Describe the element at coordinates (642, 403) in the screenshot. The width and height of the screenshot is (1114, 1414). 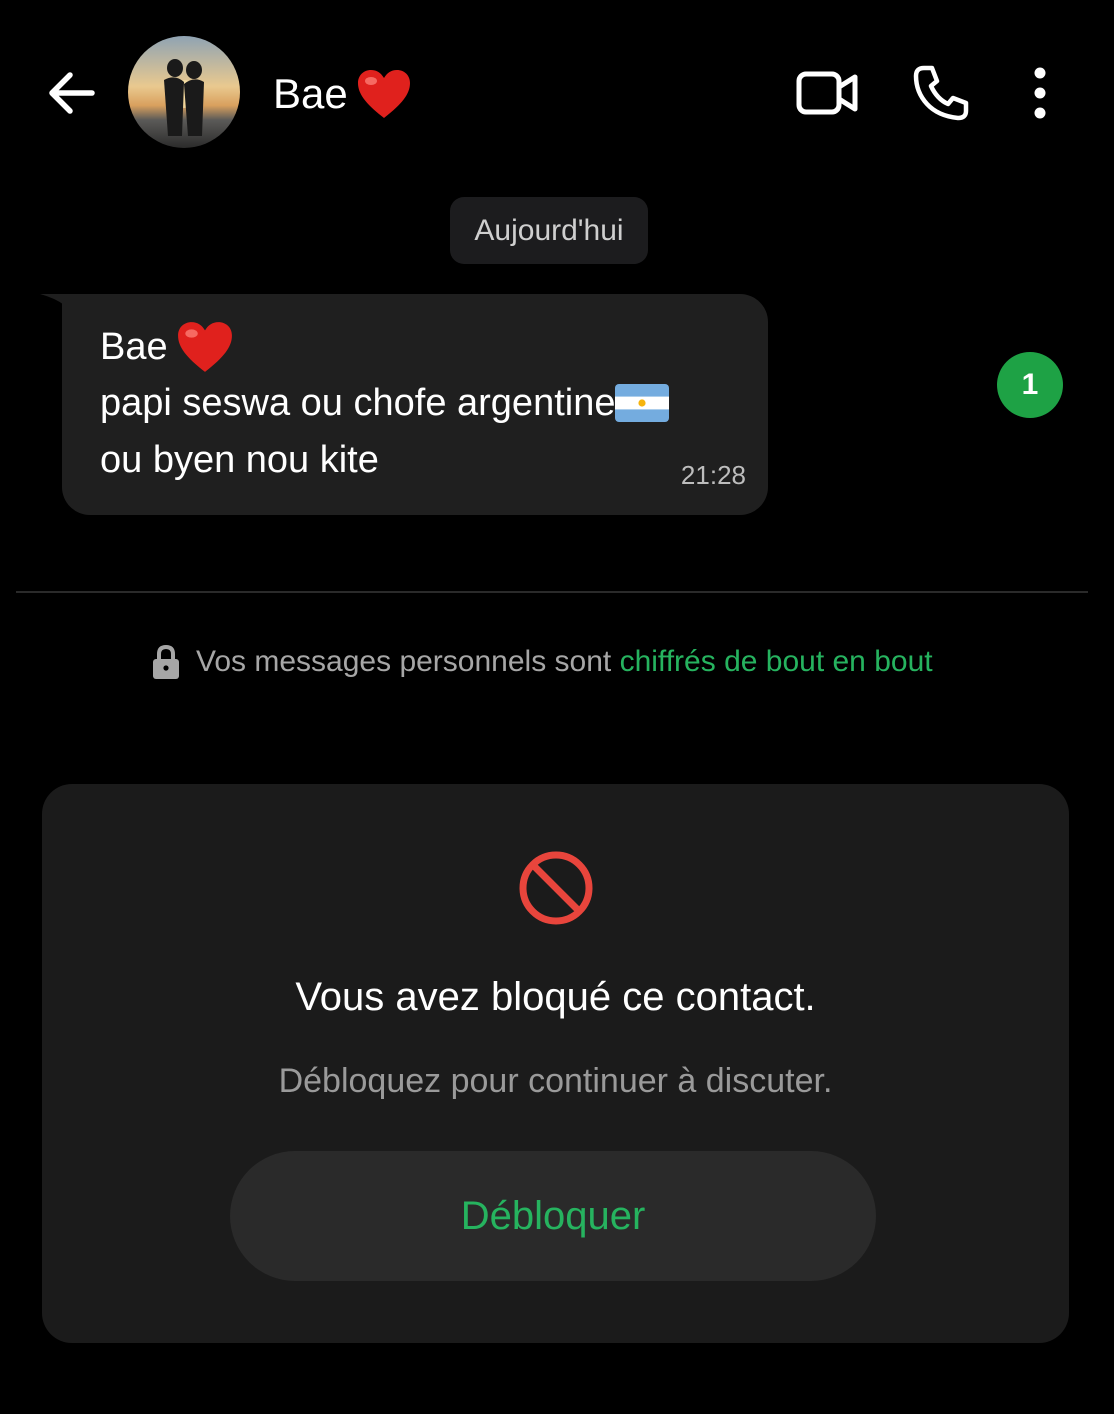
I see `argentina-flag-icon` at that location.